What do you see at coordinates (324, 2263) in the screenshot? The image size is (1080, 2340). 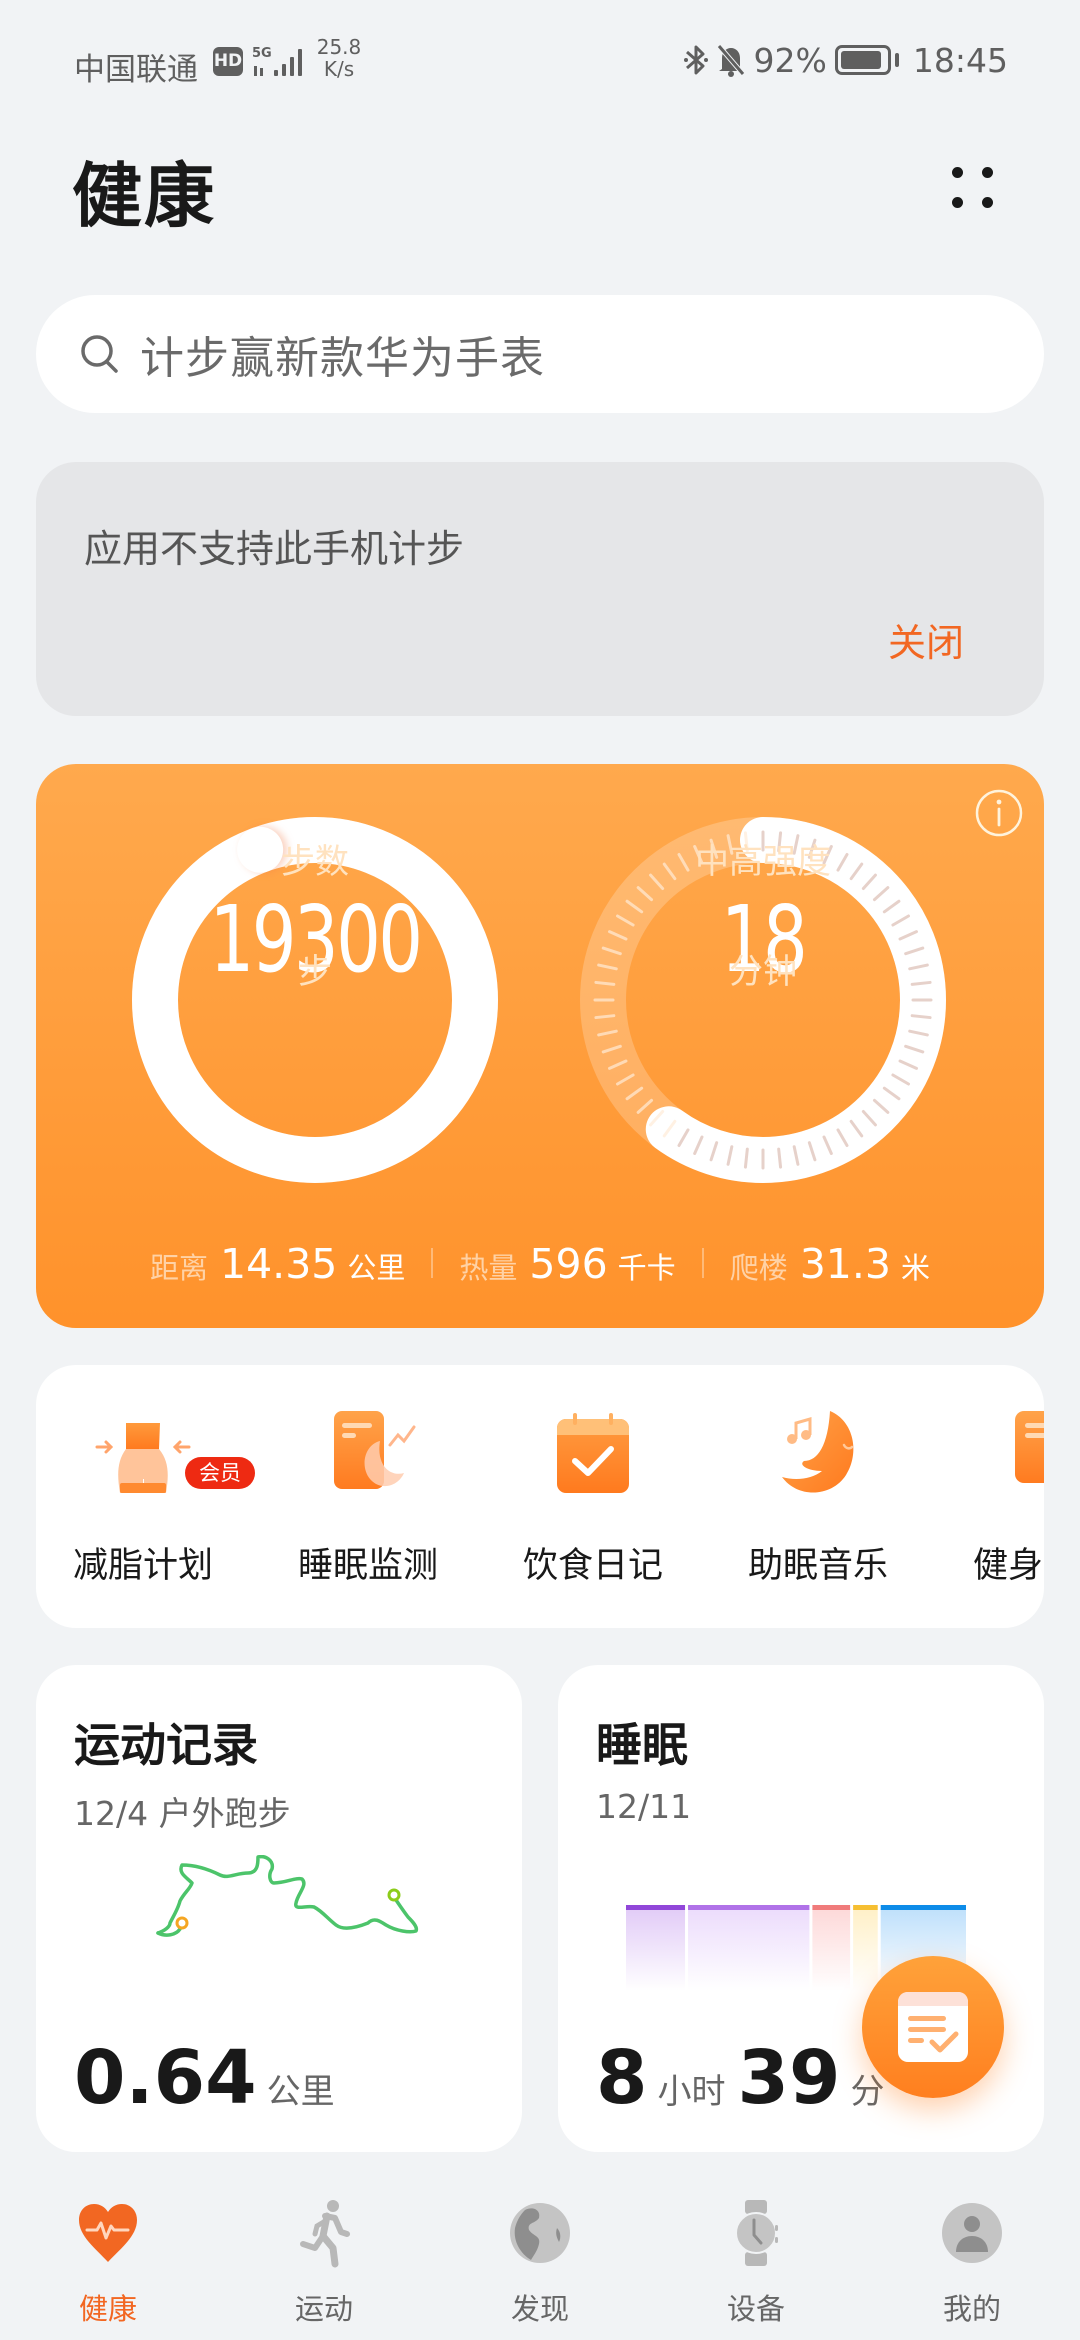 I see `nav-tab-exercise: 运动` at bounding box center [324, 2263].